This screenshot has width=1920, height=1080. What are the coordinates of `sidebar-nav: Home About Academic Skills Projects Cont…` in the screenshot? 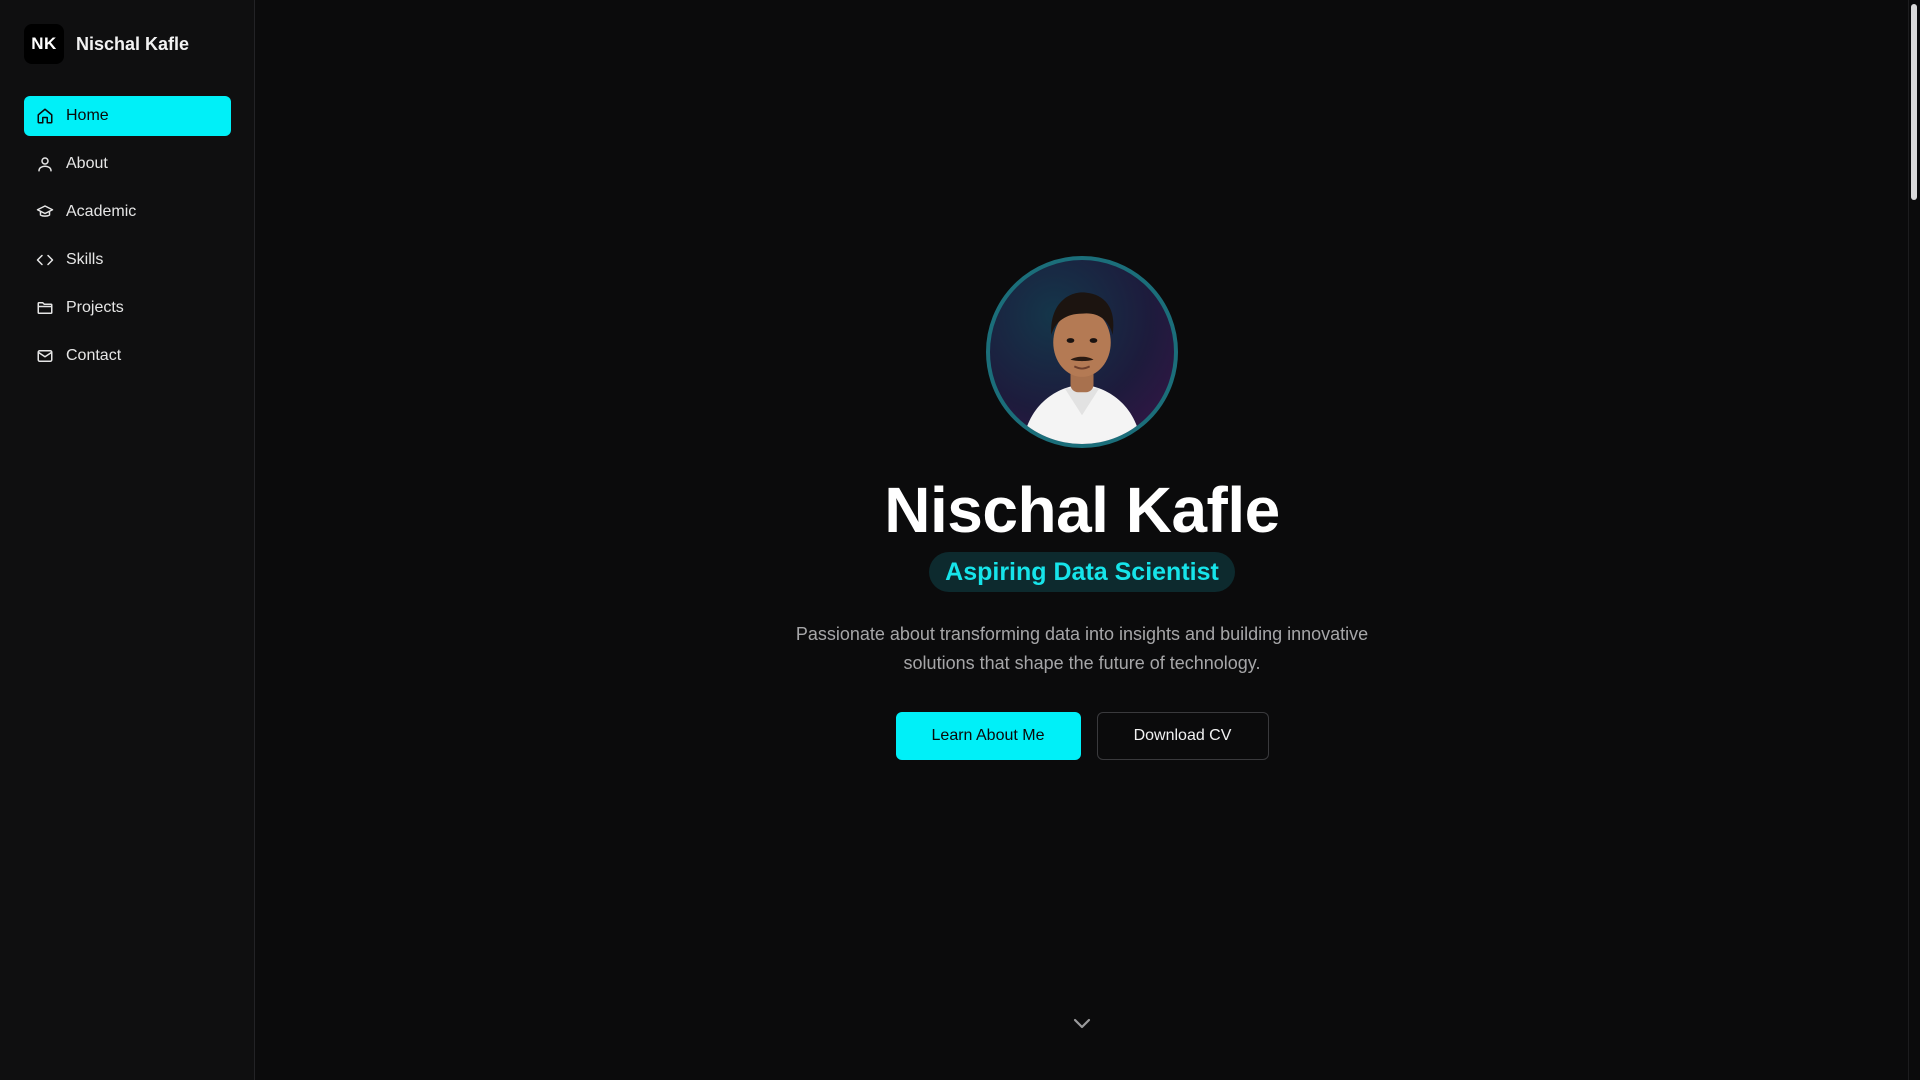 It's located at (127, 240).